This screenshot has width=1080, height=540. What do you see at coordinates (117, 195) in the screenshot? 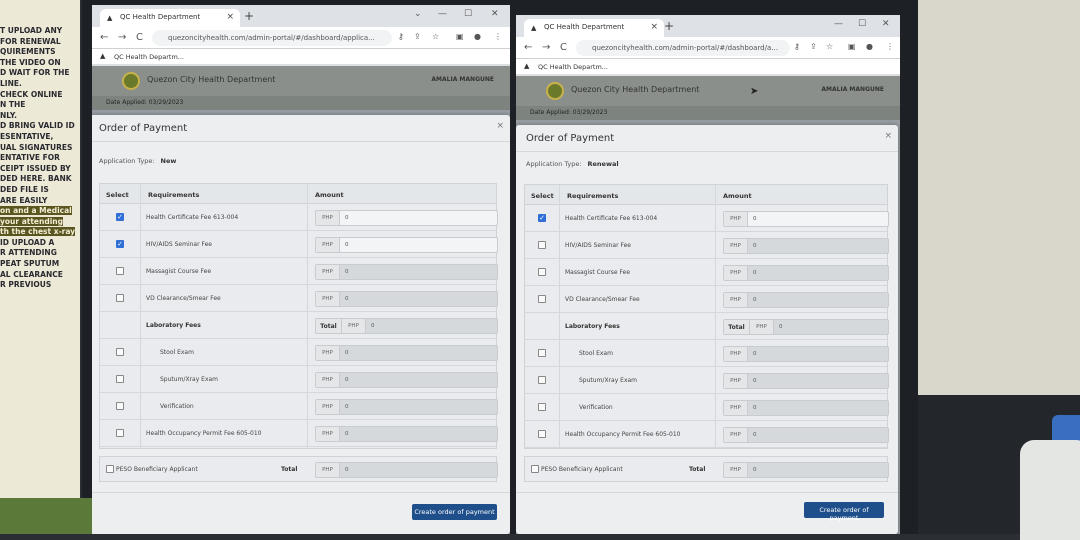
I see `header-select: Select` at bounding box center [117, 195].